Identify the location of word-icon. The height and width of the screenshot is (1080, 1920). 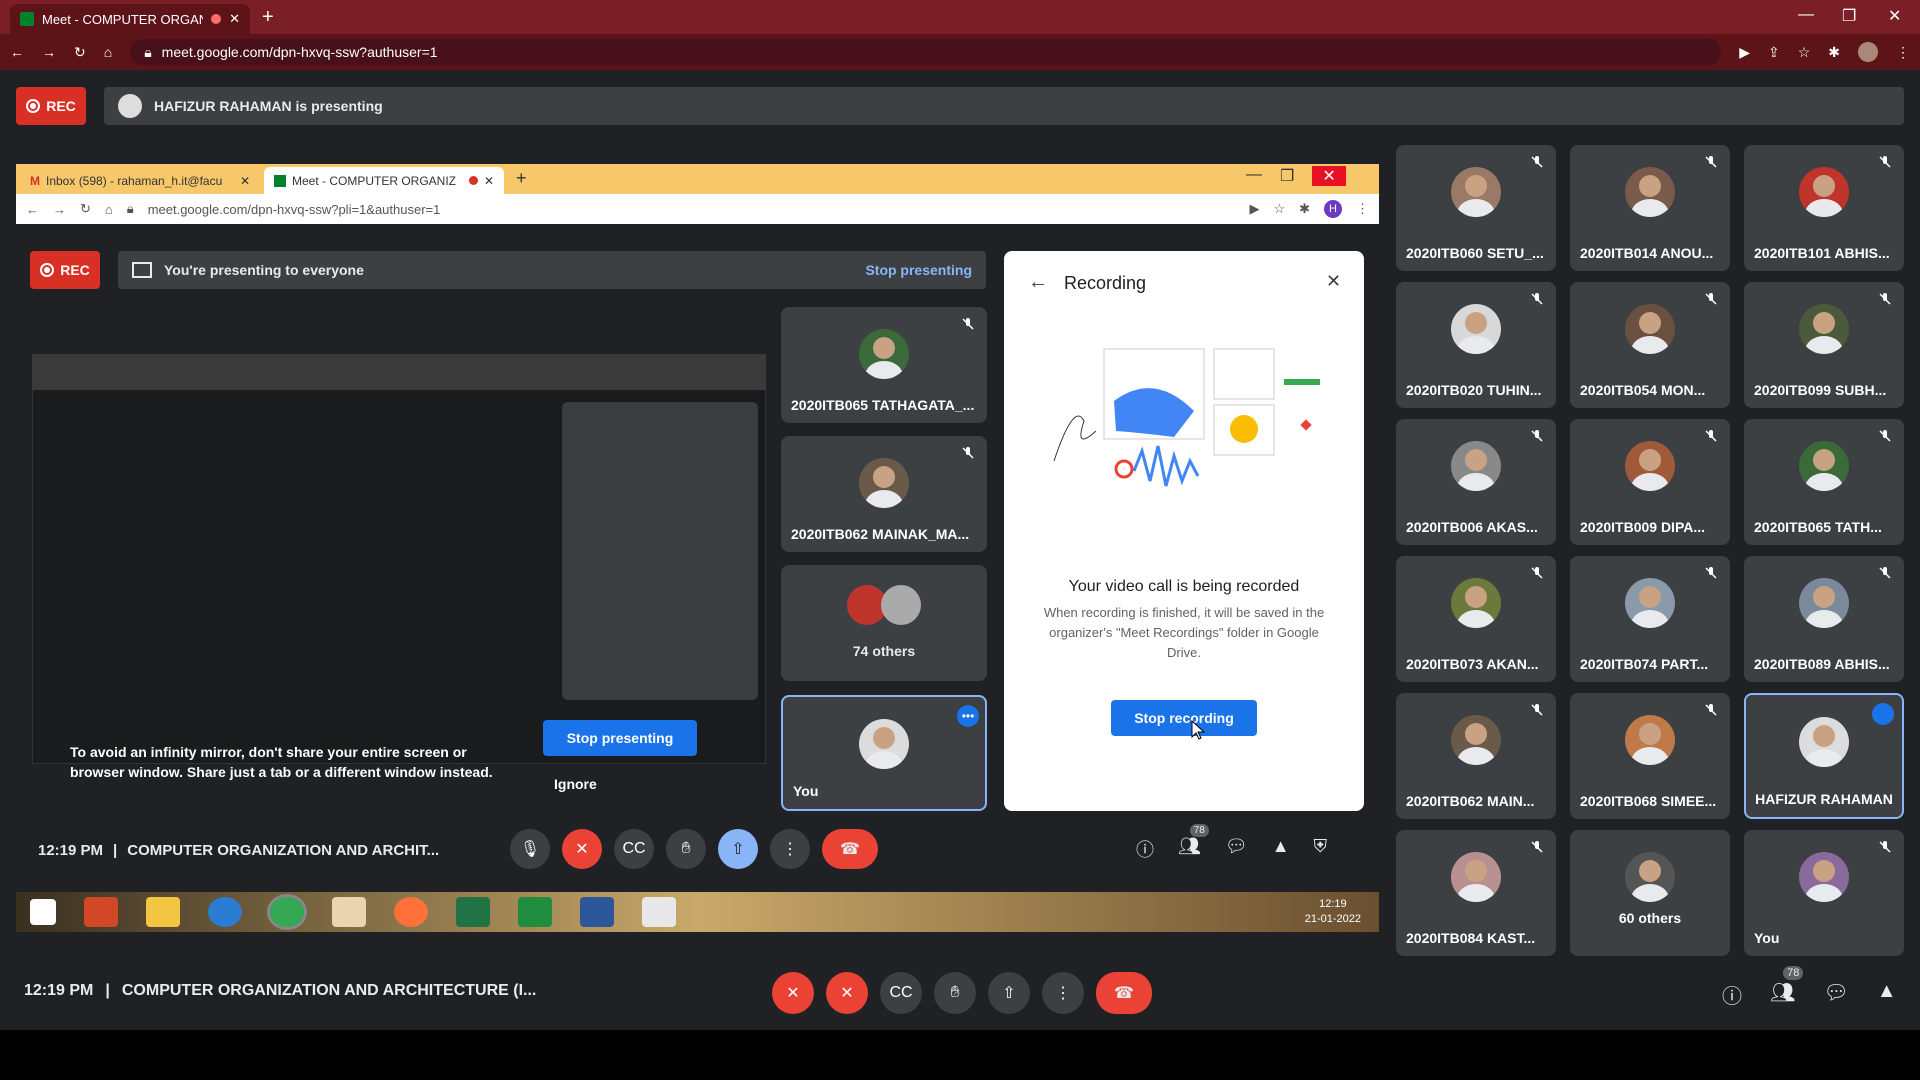
(597, 912).